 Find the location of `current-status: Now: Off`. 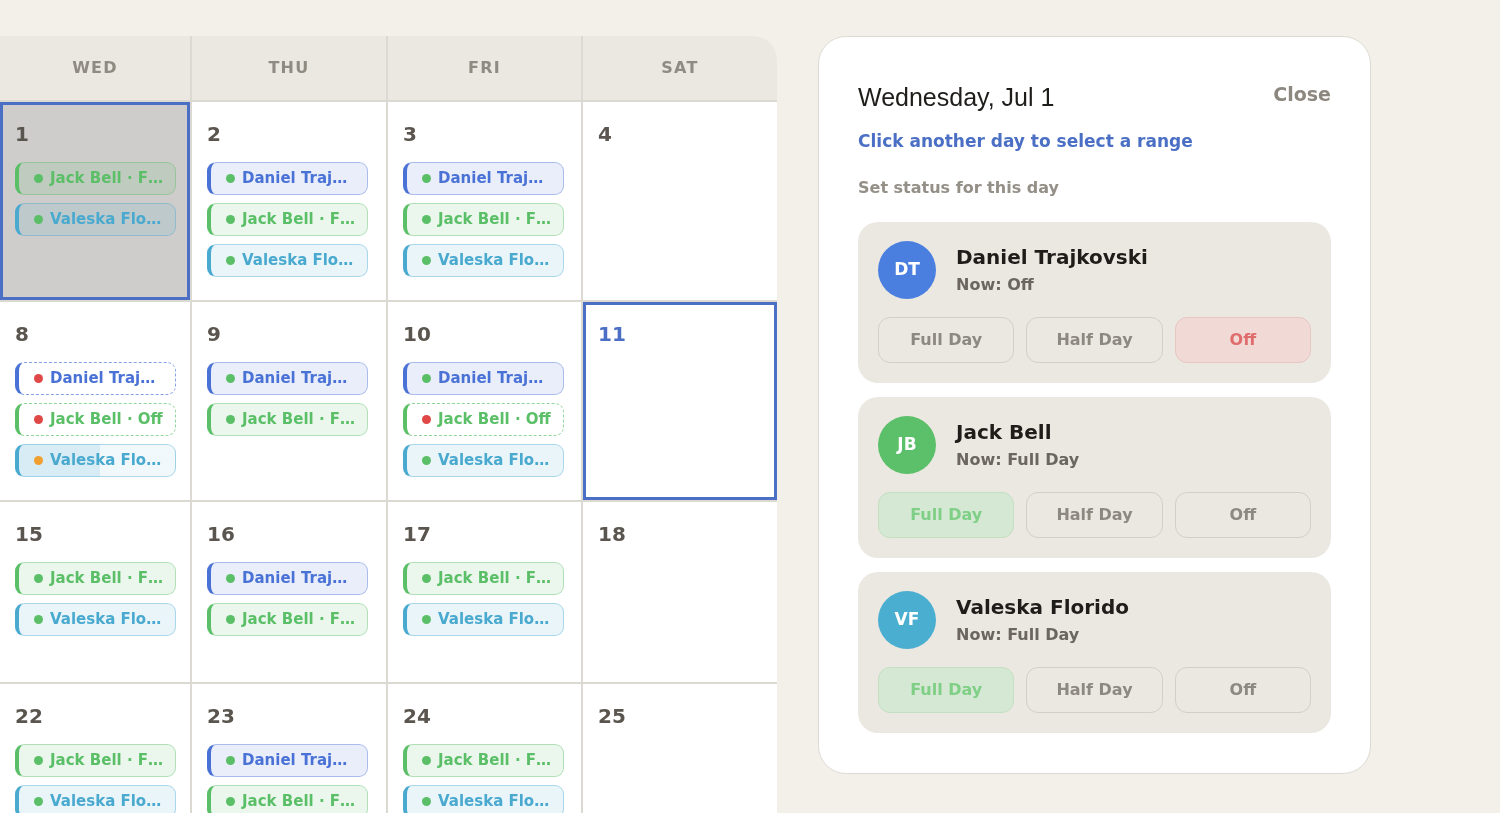

current-status: Now: Off is located at coordinates (995, 285).